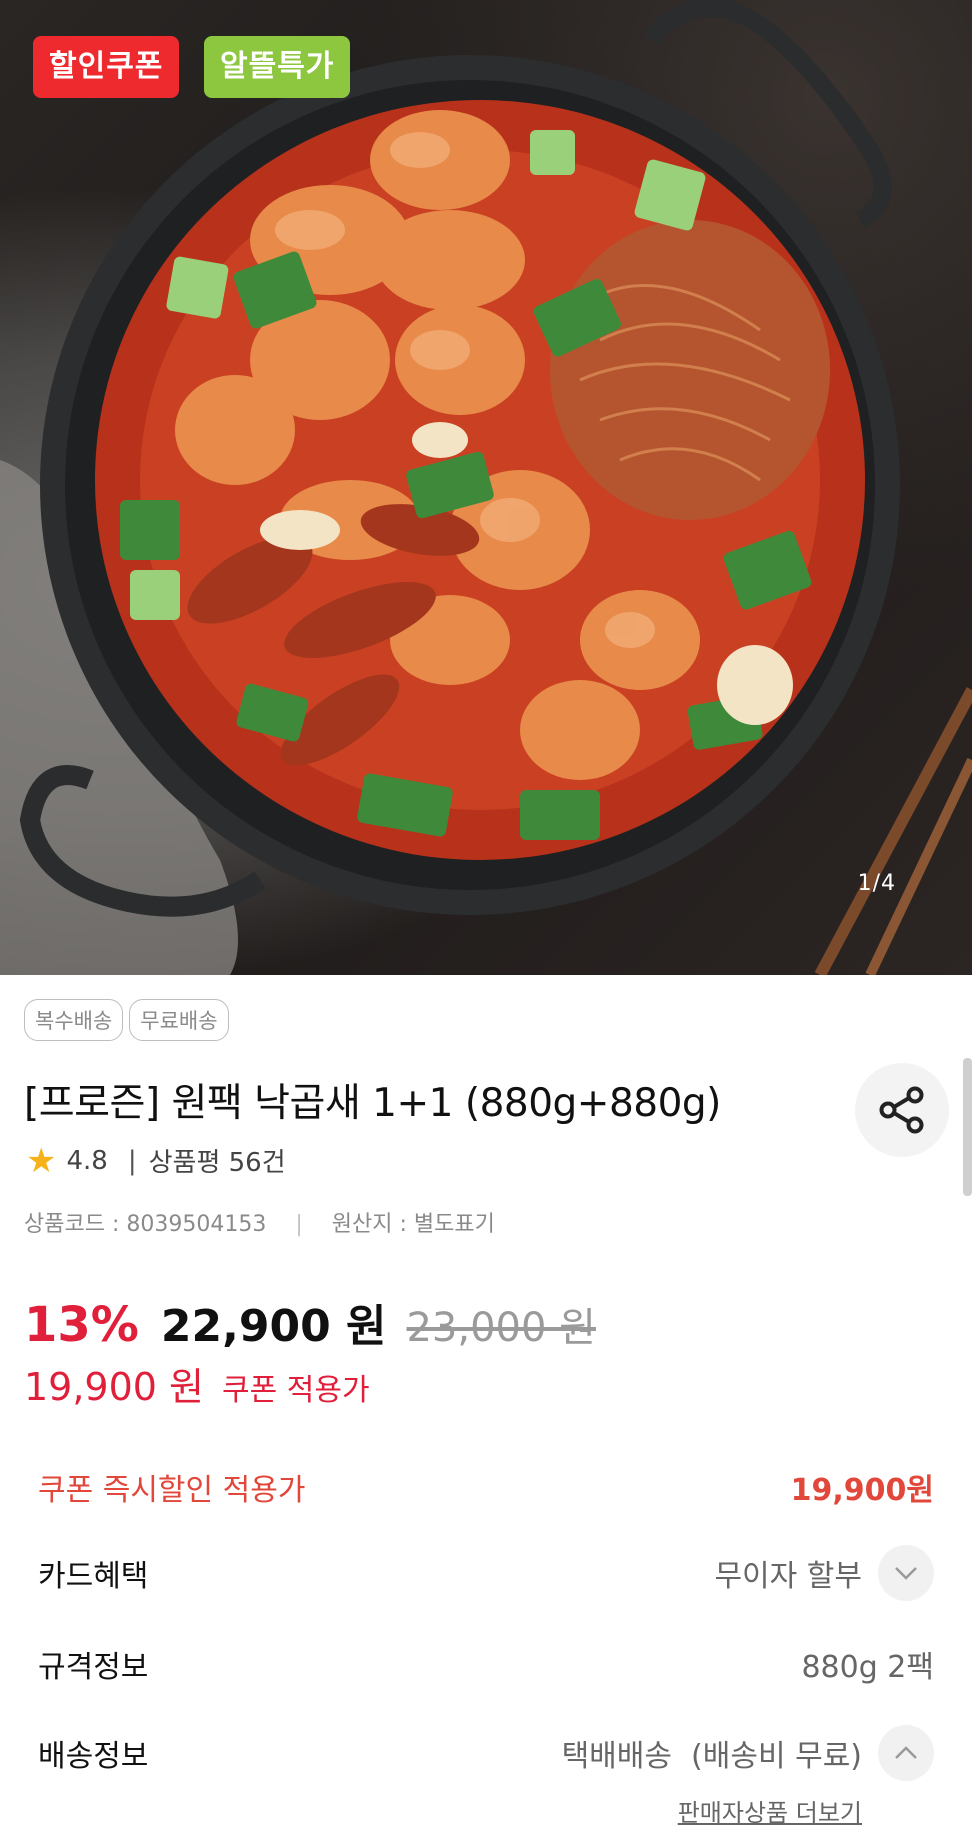 This screenshot has width=972, height=1828. What do you see at coordinates (172, 1490) in the screenshot?
I see `coupon-apply-label: 쿠폰 즉시할인 적용가` at bounding box center [172, 1490].